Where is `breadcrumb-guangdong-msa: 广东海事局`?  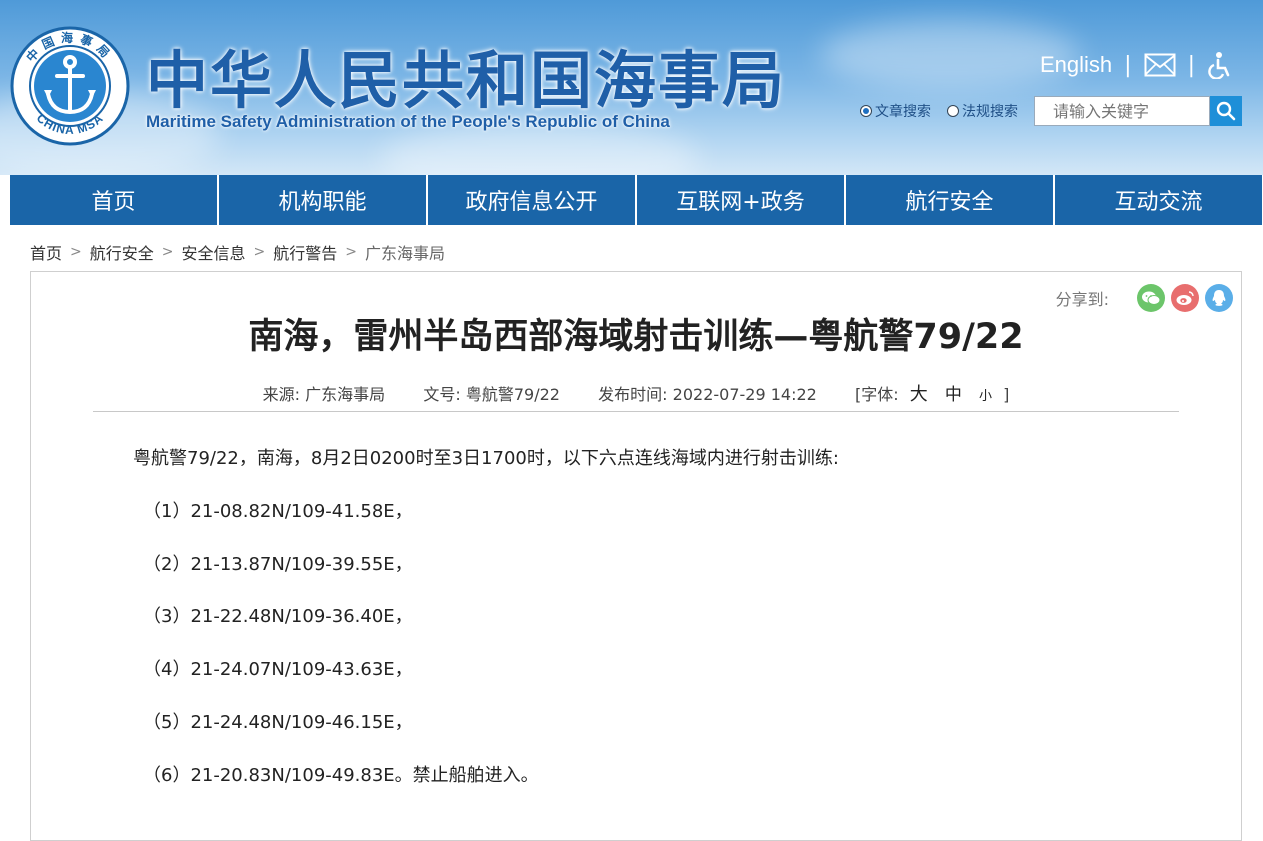 breadcrumb-guangdong-msa: 广东海事局 is located at coordinates (405, 252).